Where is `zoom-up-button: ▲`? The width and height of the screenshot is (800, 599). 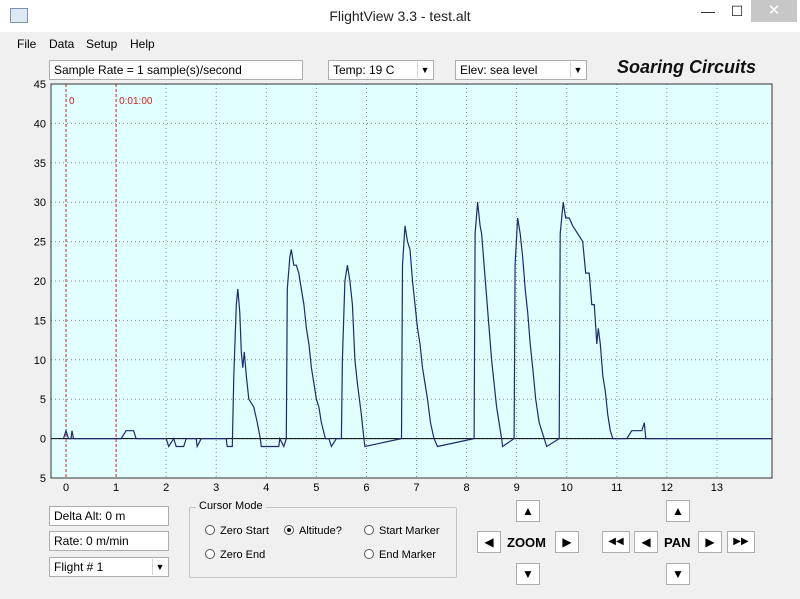
zoom-up-button: ▲ is located at coordinates (528, 511).